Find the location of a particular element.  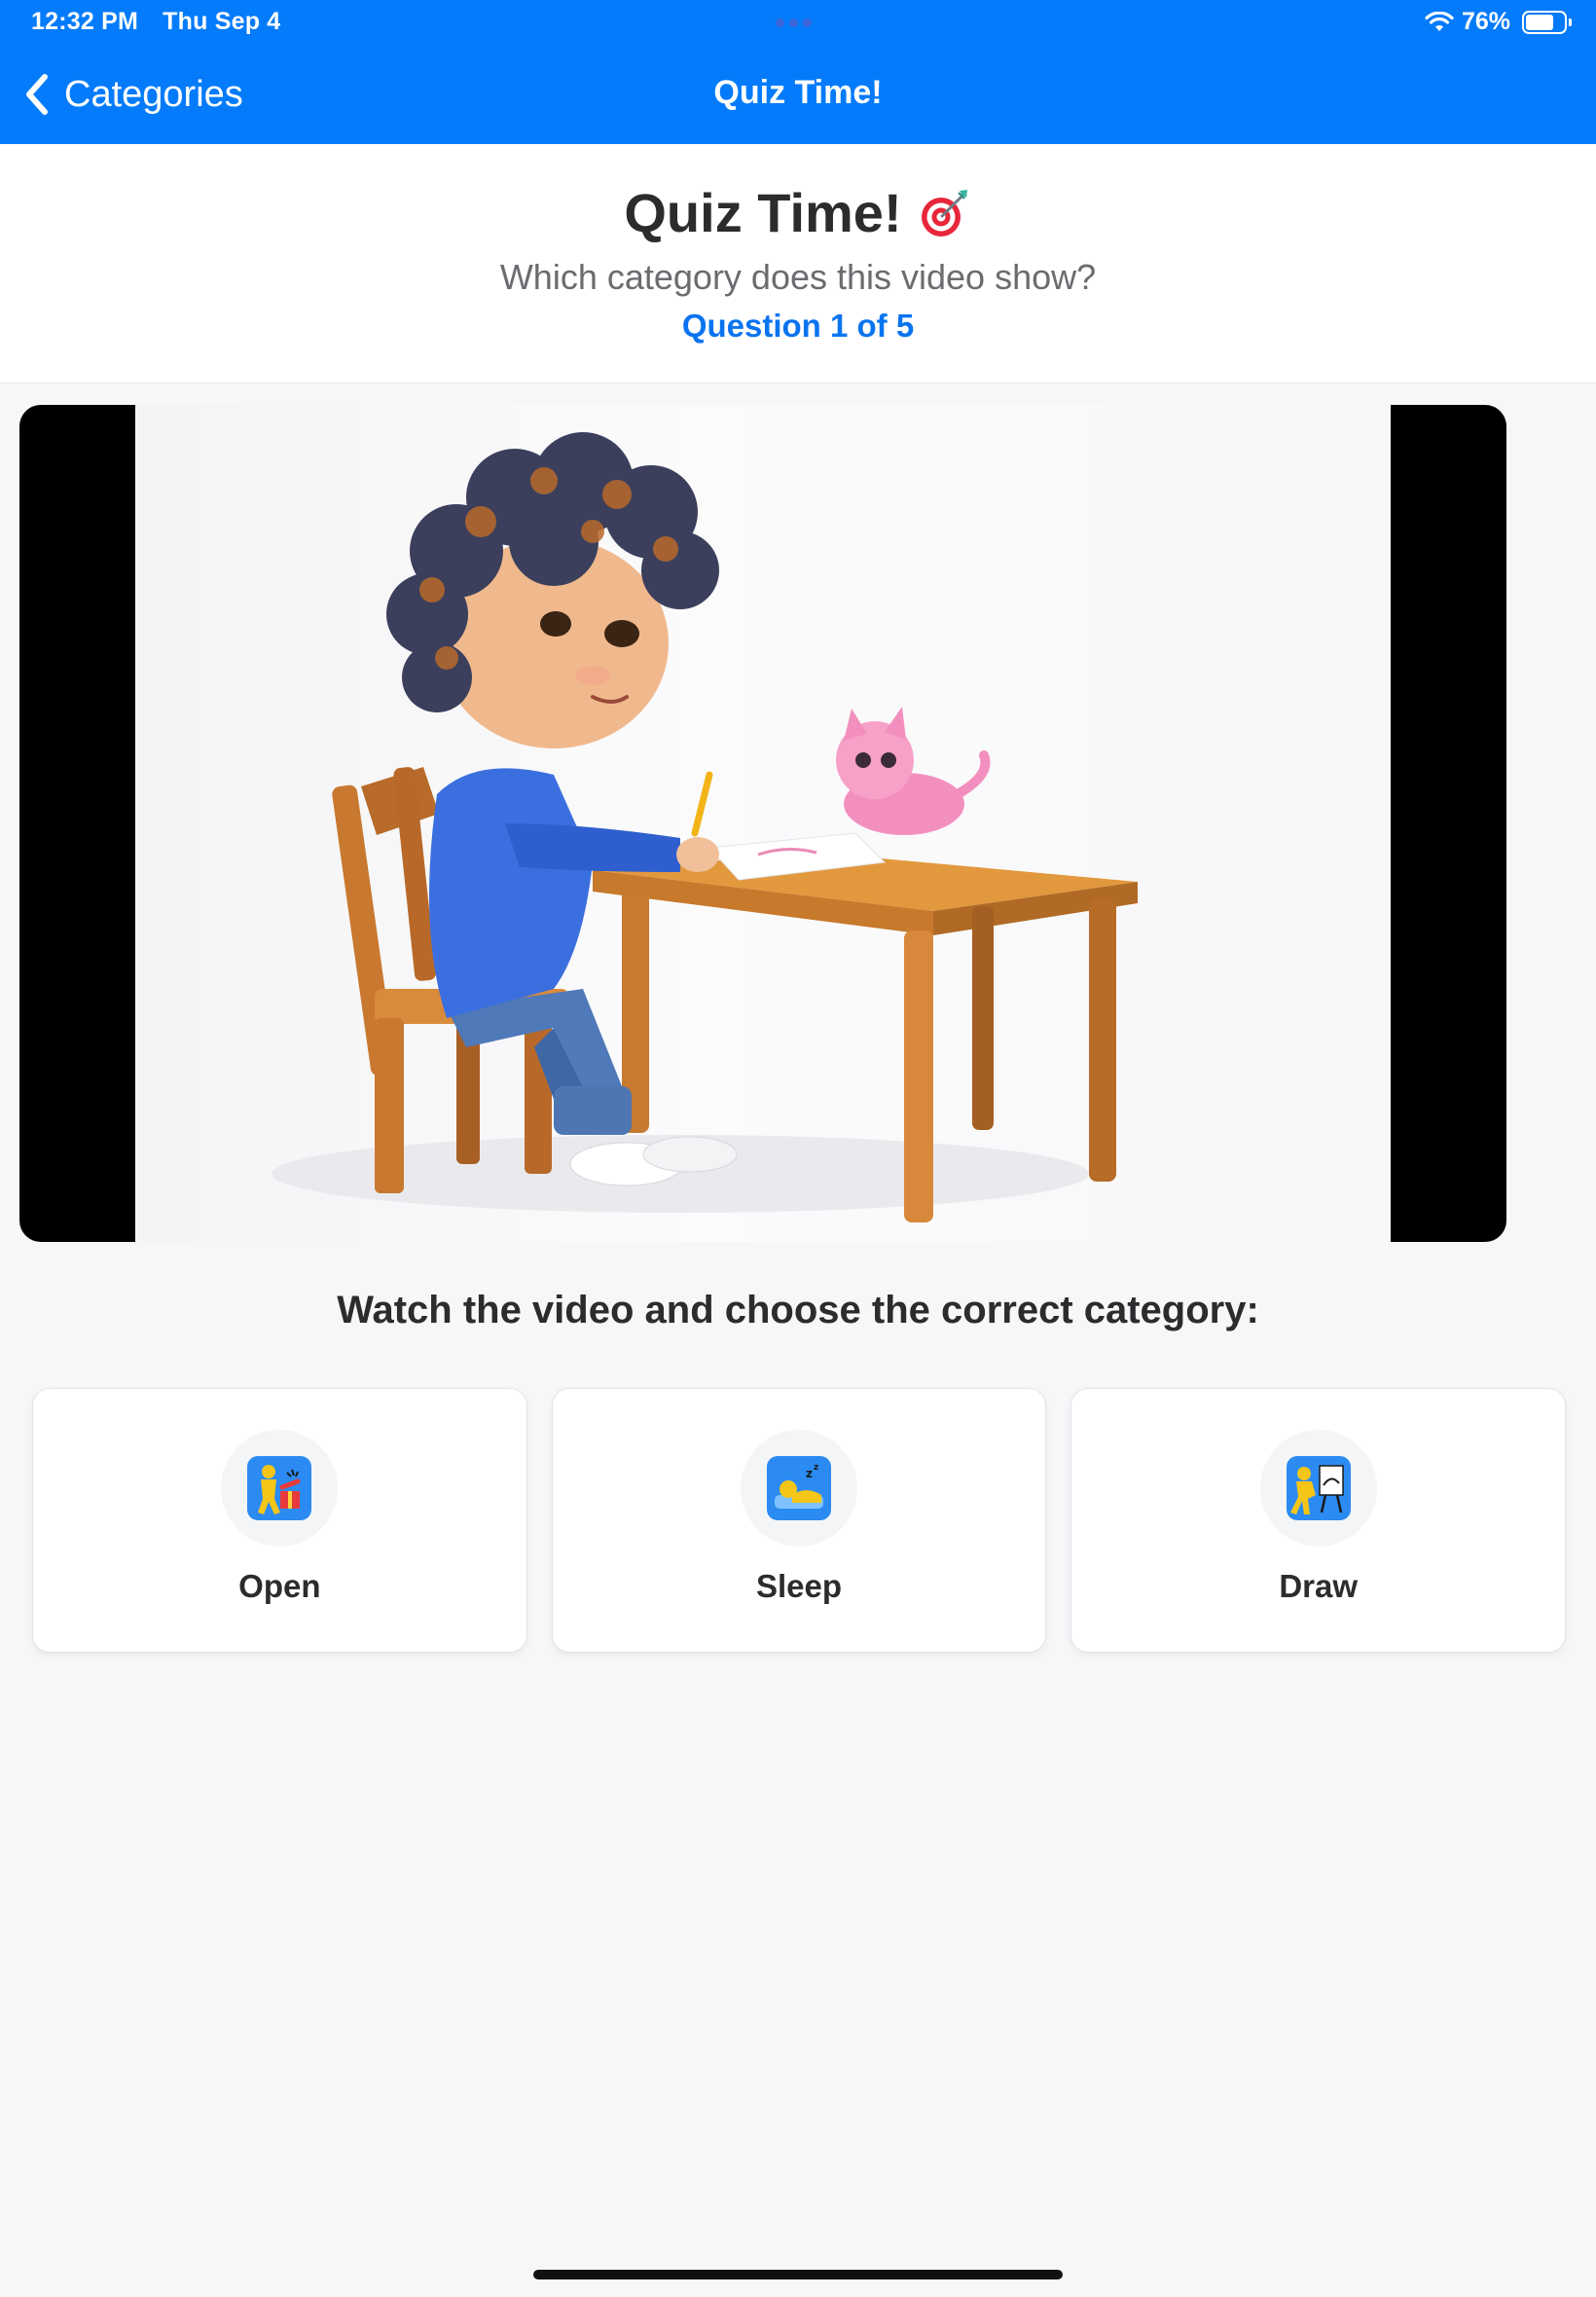

option-open-button: Open is located at coordinates (279, 1521).